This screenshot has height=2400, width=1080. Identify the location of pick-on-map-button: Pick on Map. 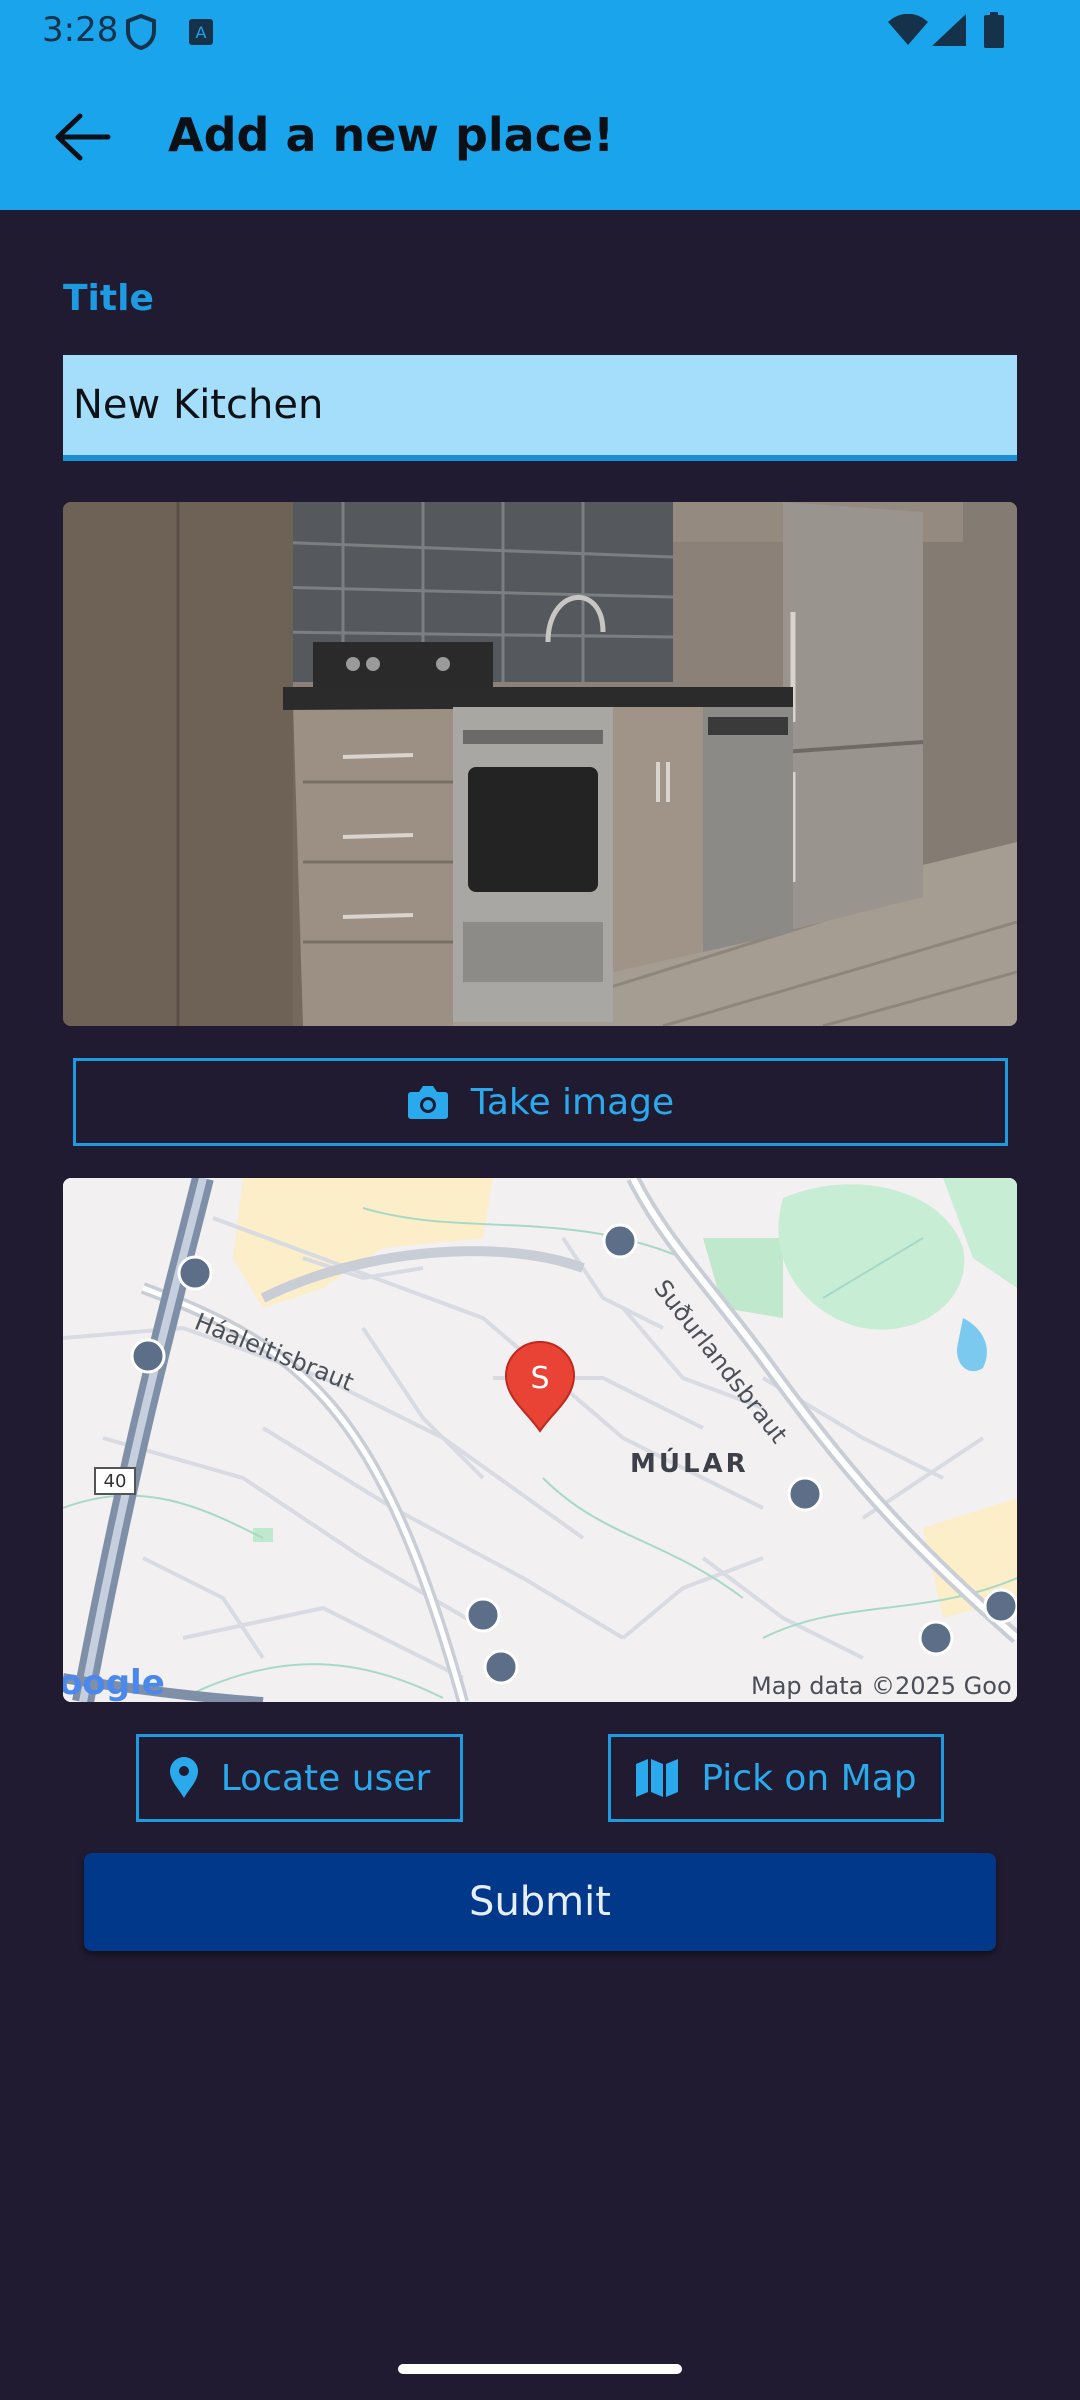
(776, 1778).